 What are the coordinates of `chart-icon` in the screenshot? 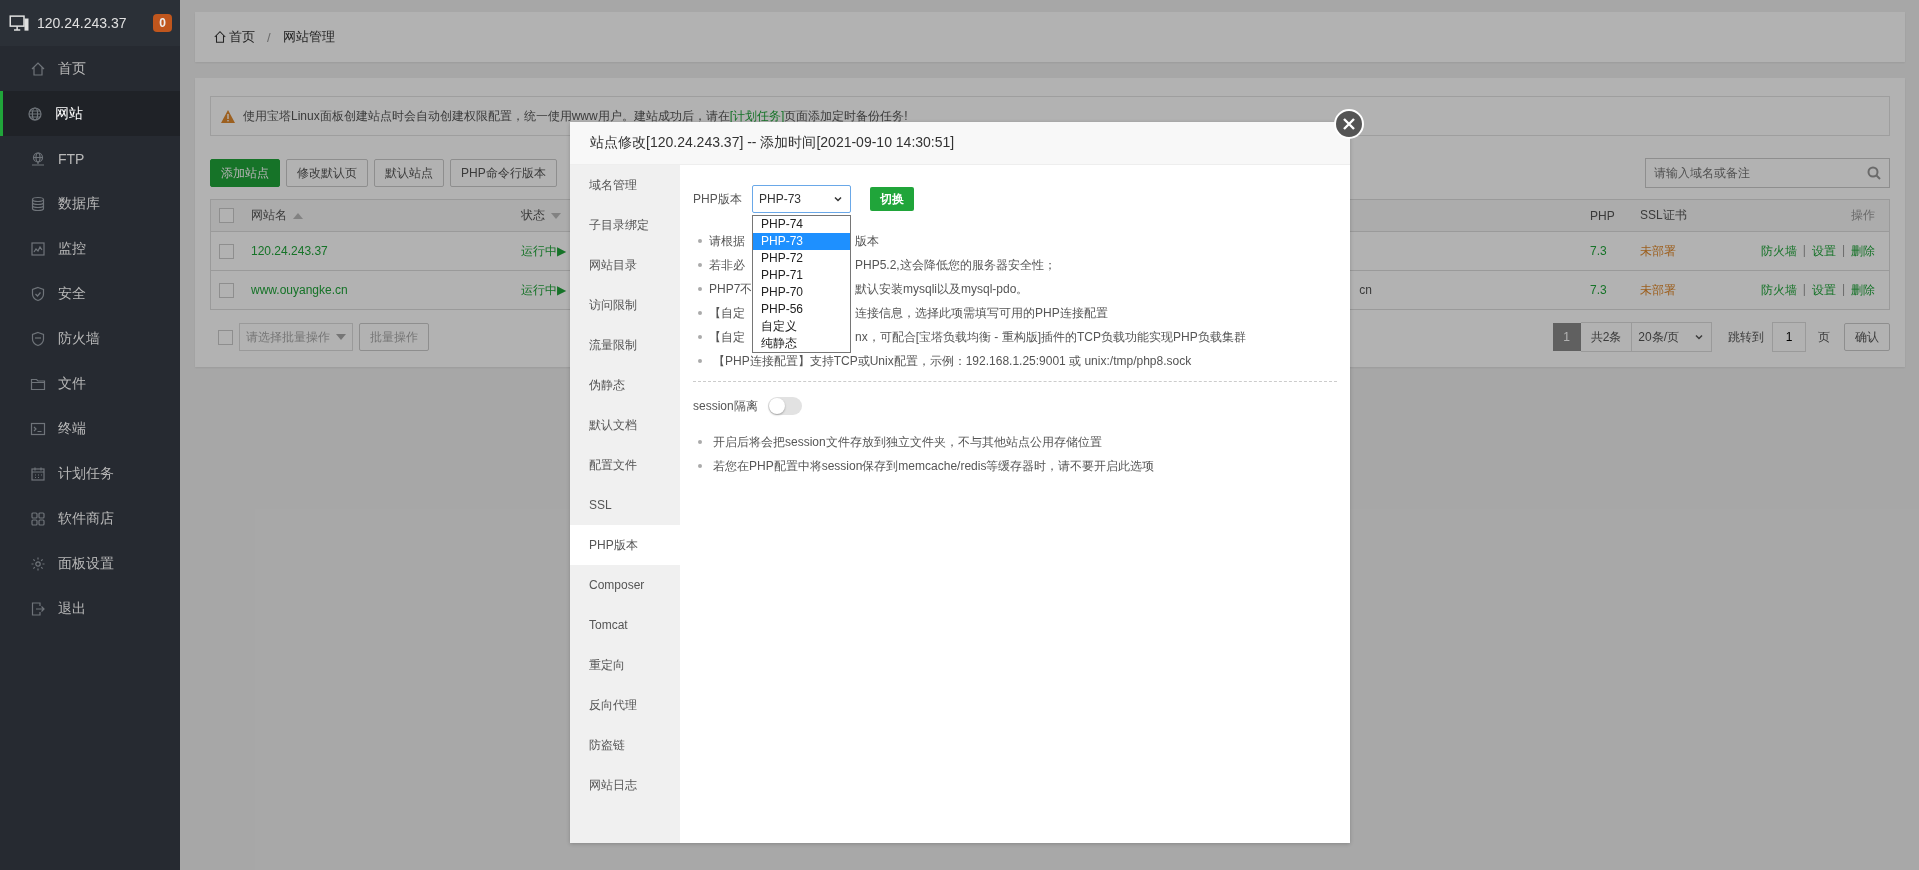 It's located at (38, 248).